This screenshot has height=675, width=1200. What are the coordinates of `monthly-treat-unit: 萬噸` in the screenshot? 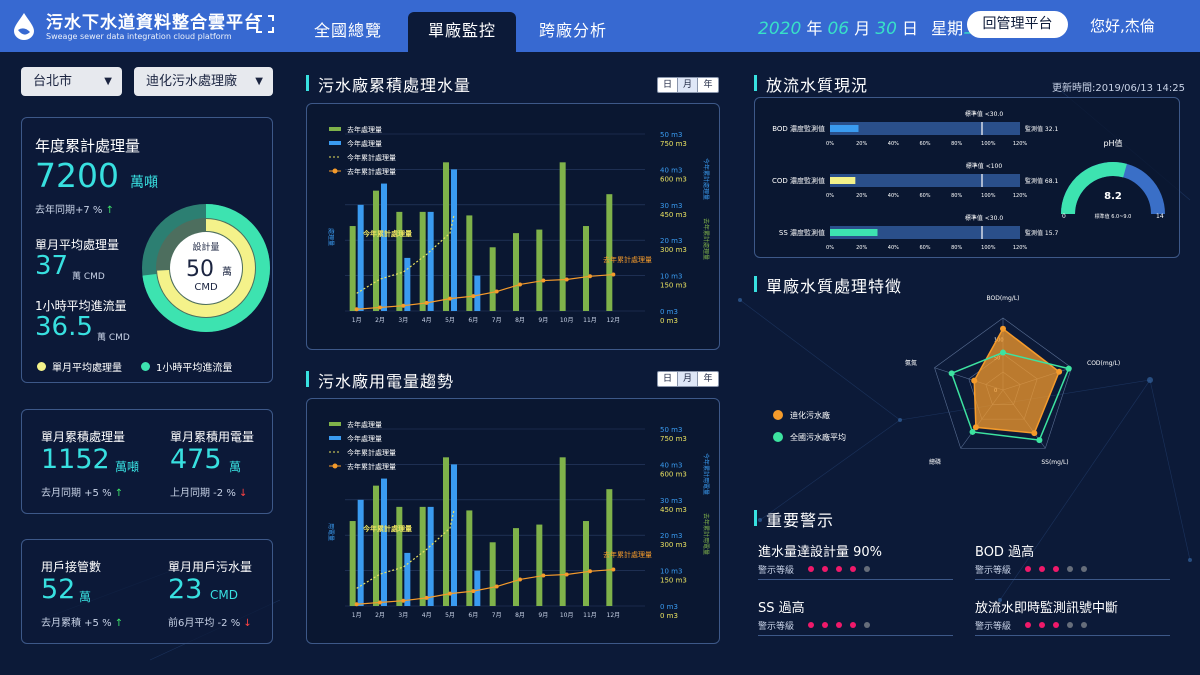 It's located at (127, 467).